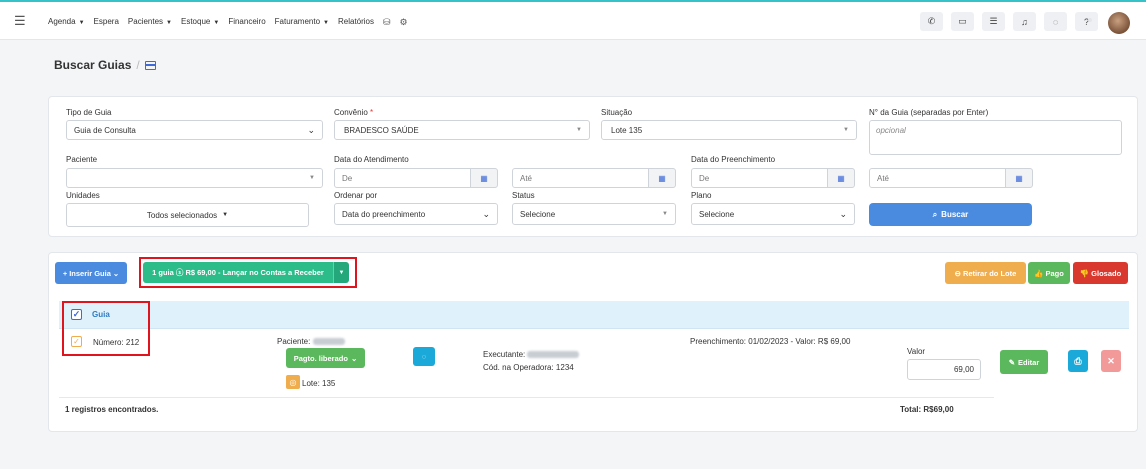 This screenshot has height=469, width=1146. I want to click on printer-icon: ⎙, so click(1078, 360).